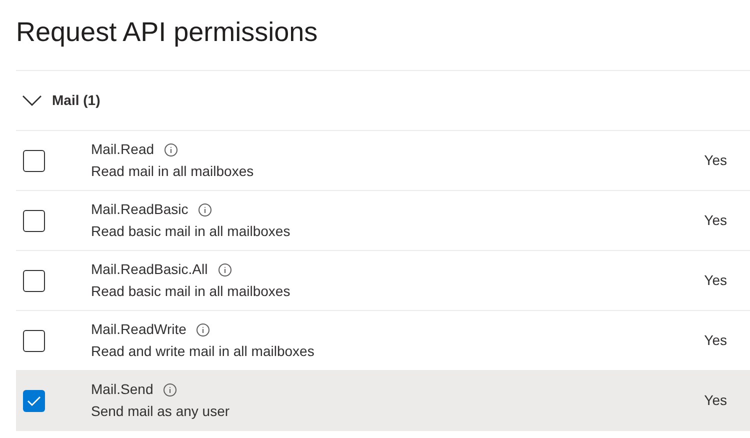 The height and width of the screenshot is (438, 750). Describe the element at coordinates (173, 171) in the screenshot. I see `permission-description: Read mail in all mailboxes` at that location.